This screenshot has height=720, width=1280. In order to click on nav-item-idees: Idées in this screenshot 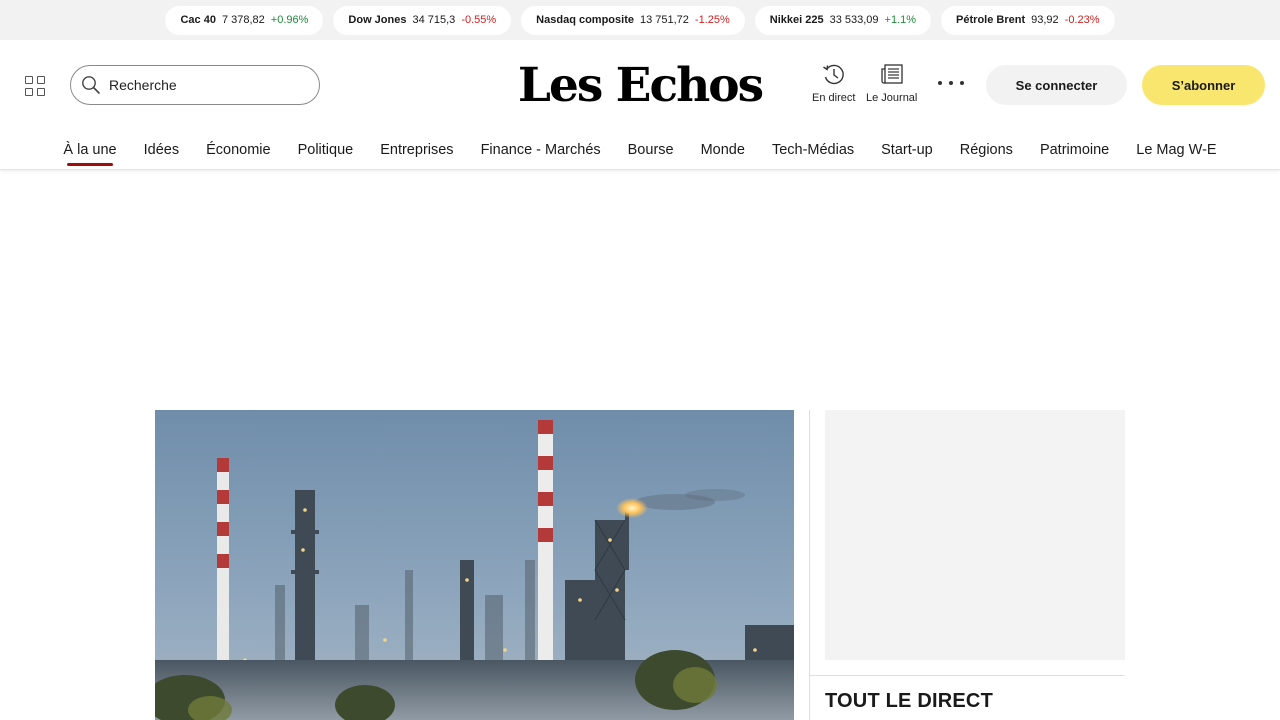, I will do `click(161, 150)`.